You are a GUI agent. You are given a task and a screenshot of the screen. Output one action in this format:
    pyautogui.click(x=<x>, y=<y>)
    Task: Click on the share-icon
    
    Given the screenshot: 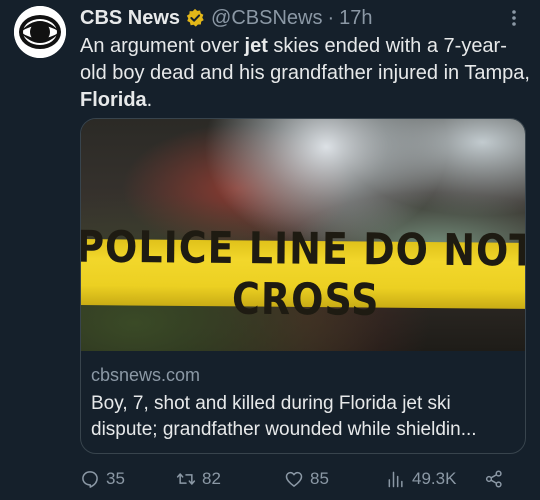 What is the action you would take?
    pyautogui.click(x=493, y=479)
    